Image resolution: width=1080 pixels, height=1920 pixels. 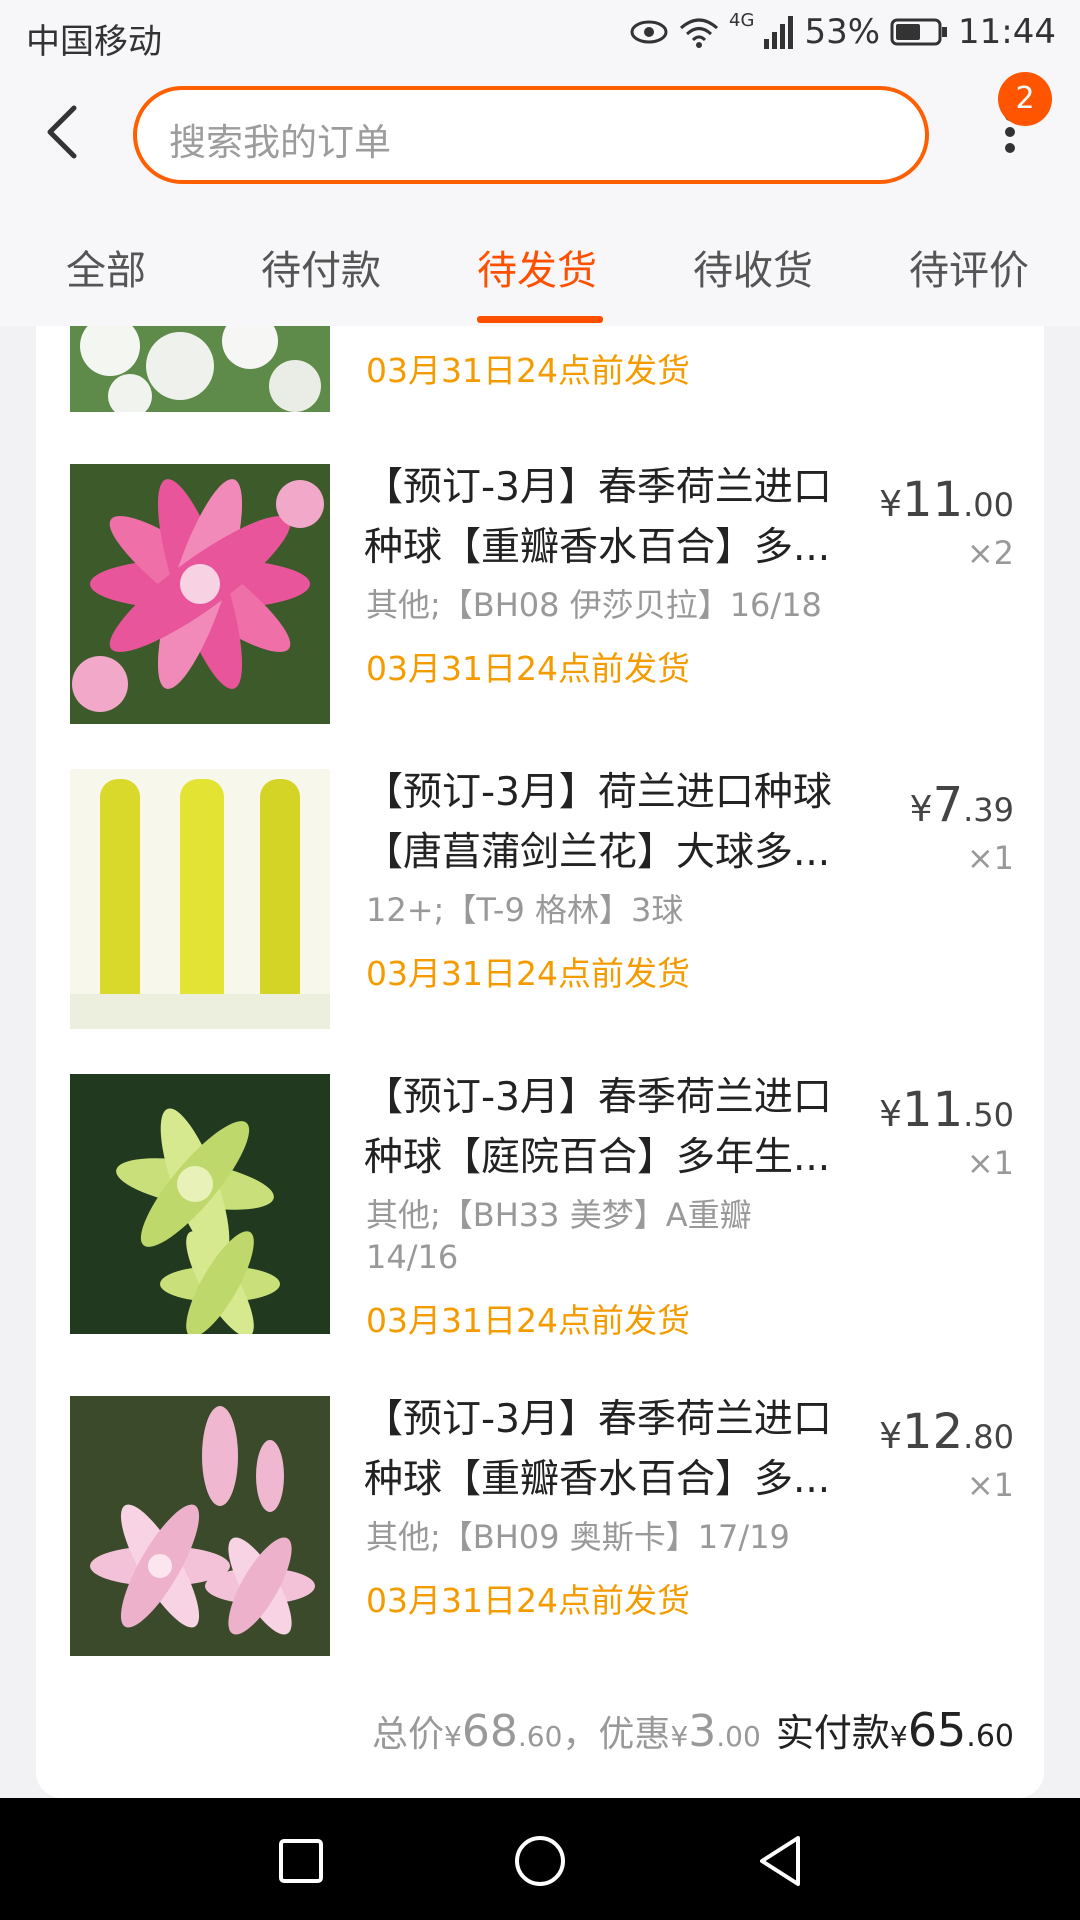 I want to click on paid-amount: 65, so click(x=937, y=1730).